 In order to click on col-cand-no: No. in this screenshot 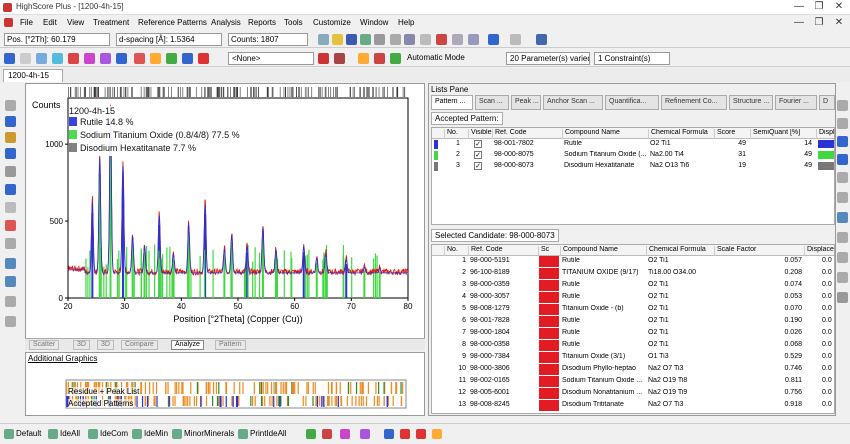, I will do `click(456, 251)`.